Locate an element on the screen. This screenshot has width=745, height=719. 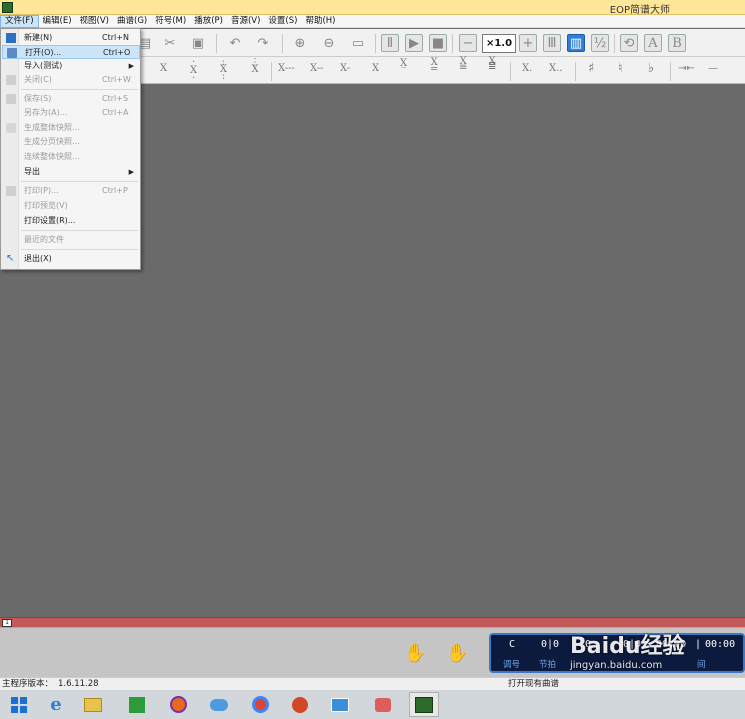
sharp-icon: ♯ is located at coordinates (591, 68).